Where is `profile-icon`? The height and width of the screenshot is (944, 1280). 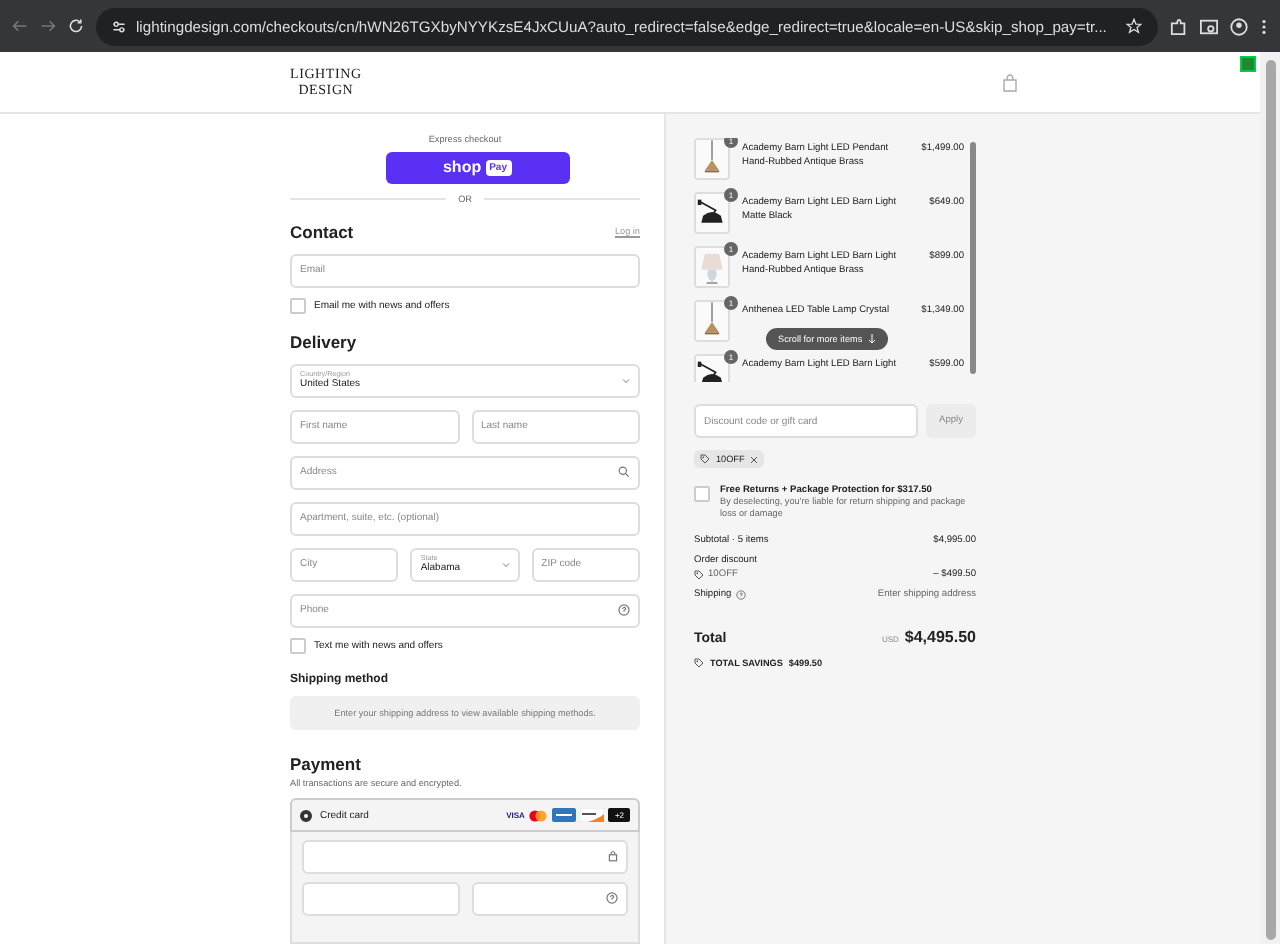
profile-icon is located at coordinates (1239, 26).